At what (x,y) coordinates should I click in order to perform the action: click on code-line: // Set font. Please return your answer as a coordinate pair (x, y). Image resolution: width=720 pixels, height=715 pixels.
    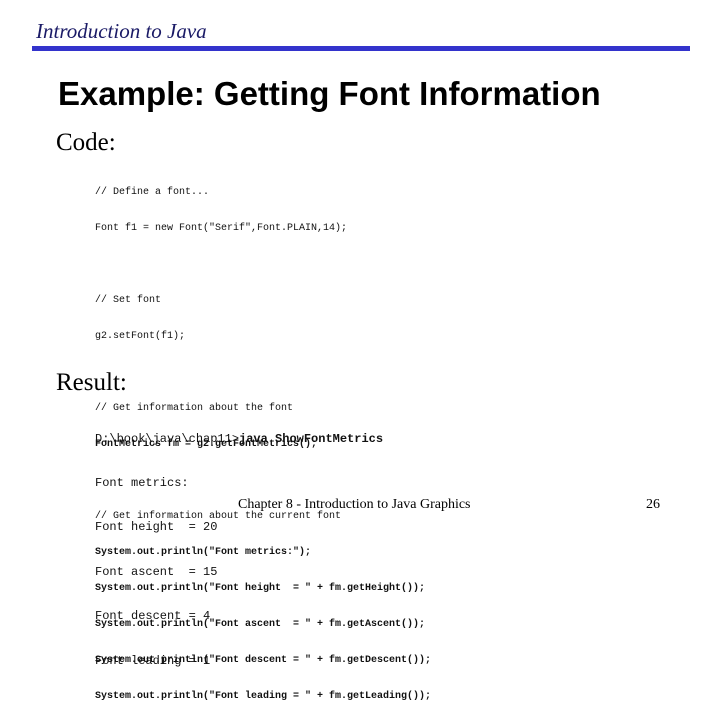
    Looking at the image, I should click on (128, 300).